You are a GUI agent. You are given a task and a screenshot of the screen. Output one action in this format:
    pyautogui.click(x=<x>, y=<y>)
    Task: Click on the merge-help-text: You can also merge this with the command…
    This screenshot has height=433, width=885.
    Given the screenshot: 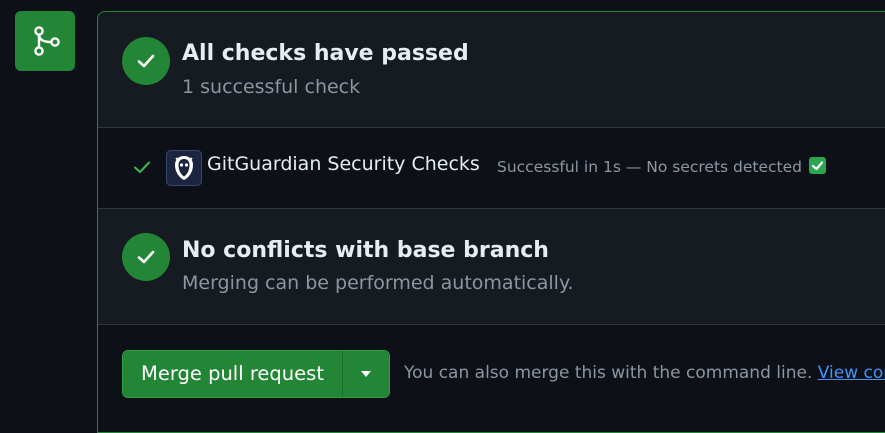 What is the action you would take?
    pyautogui.click(x=644, y=373)
    